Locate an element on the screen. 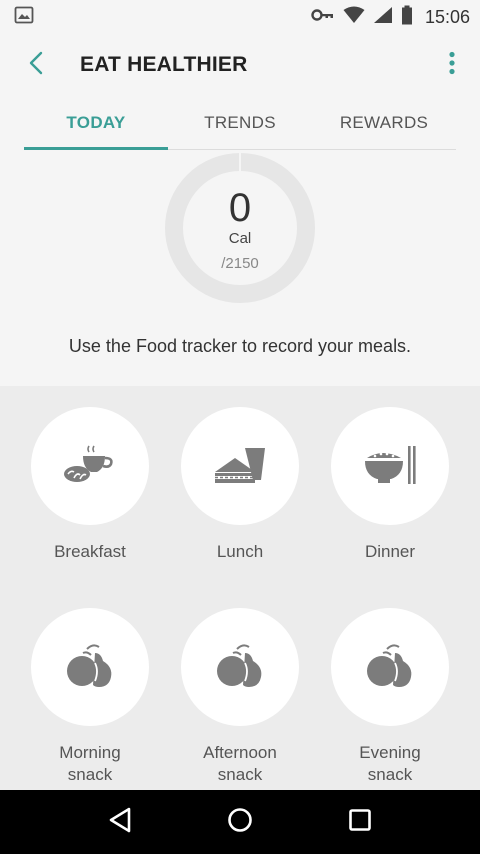 Image resolution: width=480 pixels, height=854 pixels. battery-icon is located at coordinates (407, 17).